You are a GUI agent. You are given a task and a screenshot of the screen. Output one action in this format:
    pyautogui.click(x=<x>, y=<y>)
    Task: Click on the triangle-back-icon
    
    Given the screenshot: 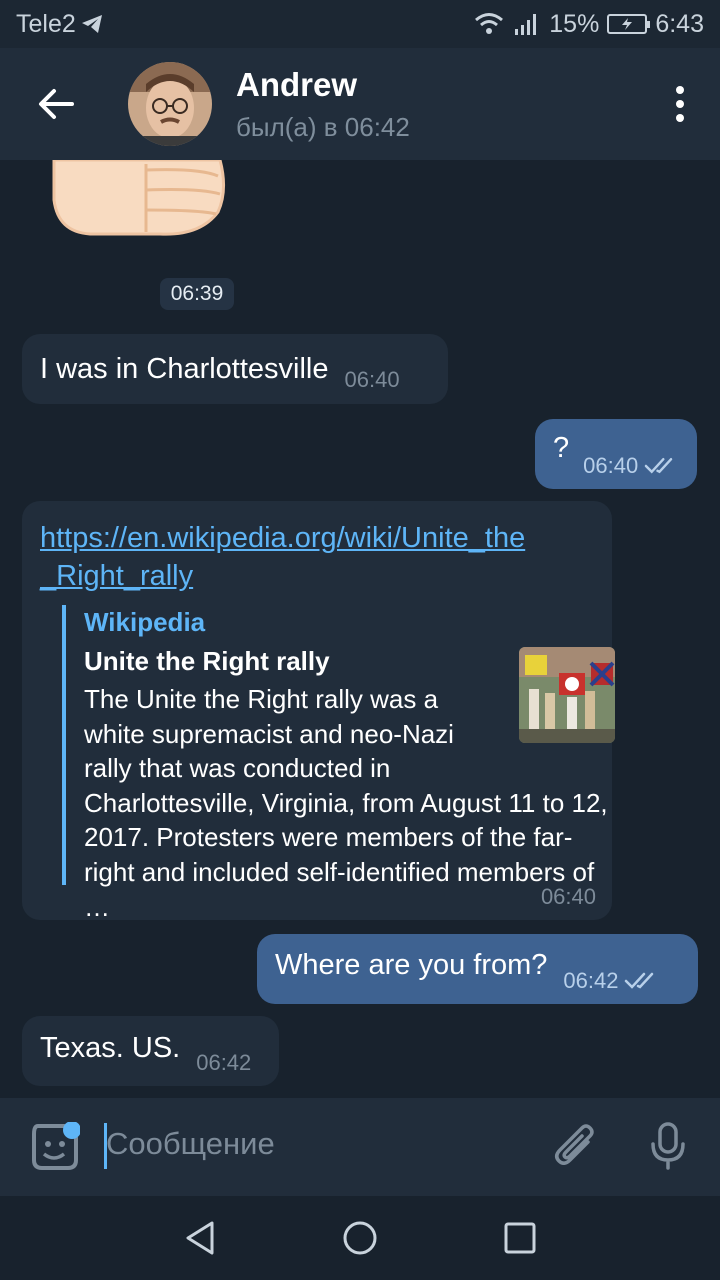 What is the action you would take?
    pyautogui.click(x=200, y=1238)
    